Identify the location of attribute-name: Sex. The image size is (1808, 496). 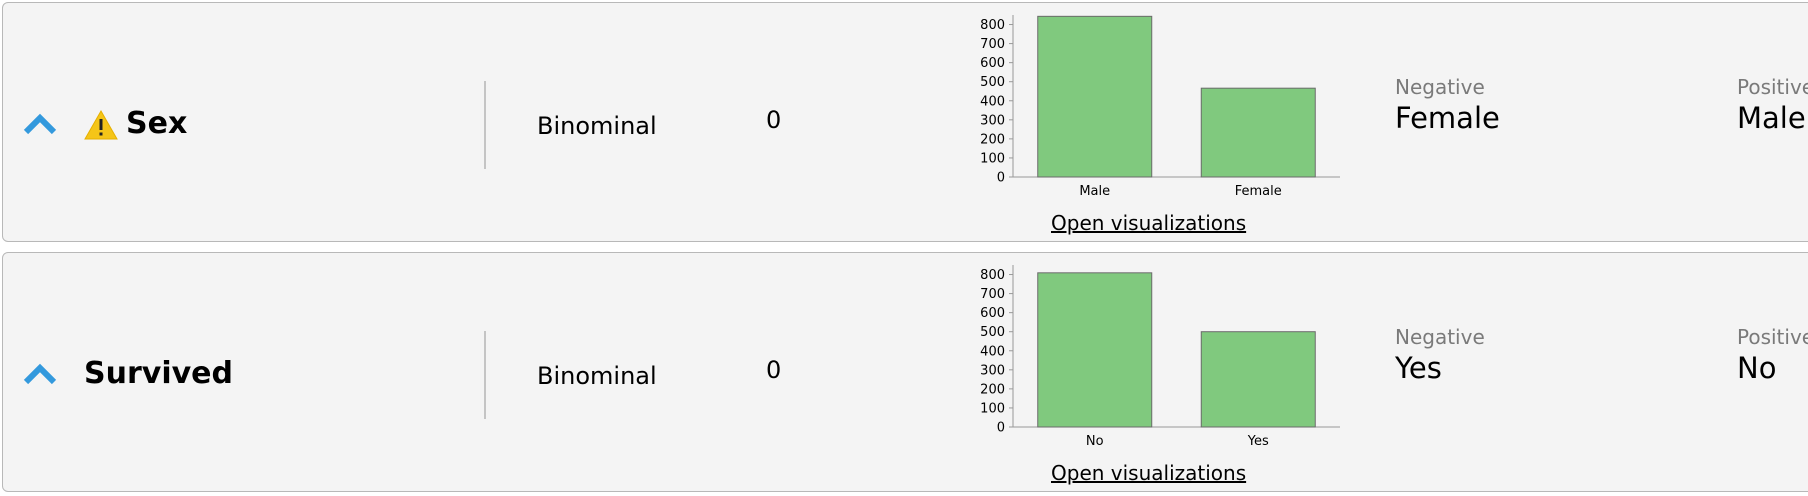
(157, 123).